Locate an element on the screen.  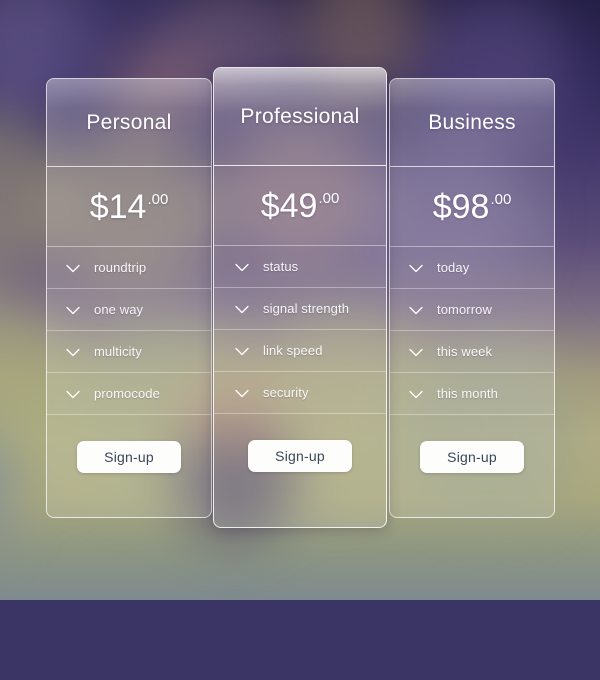
feature-row: one way is located at coordinates (129, 310).